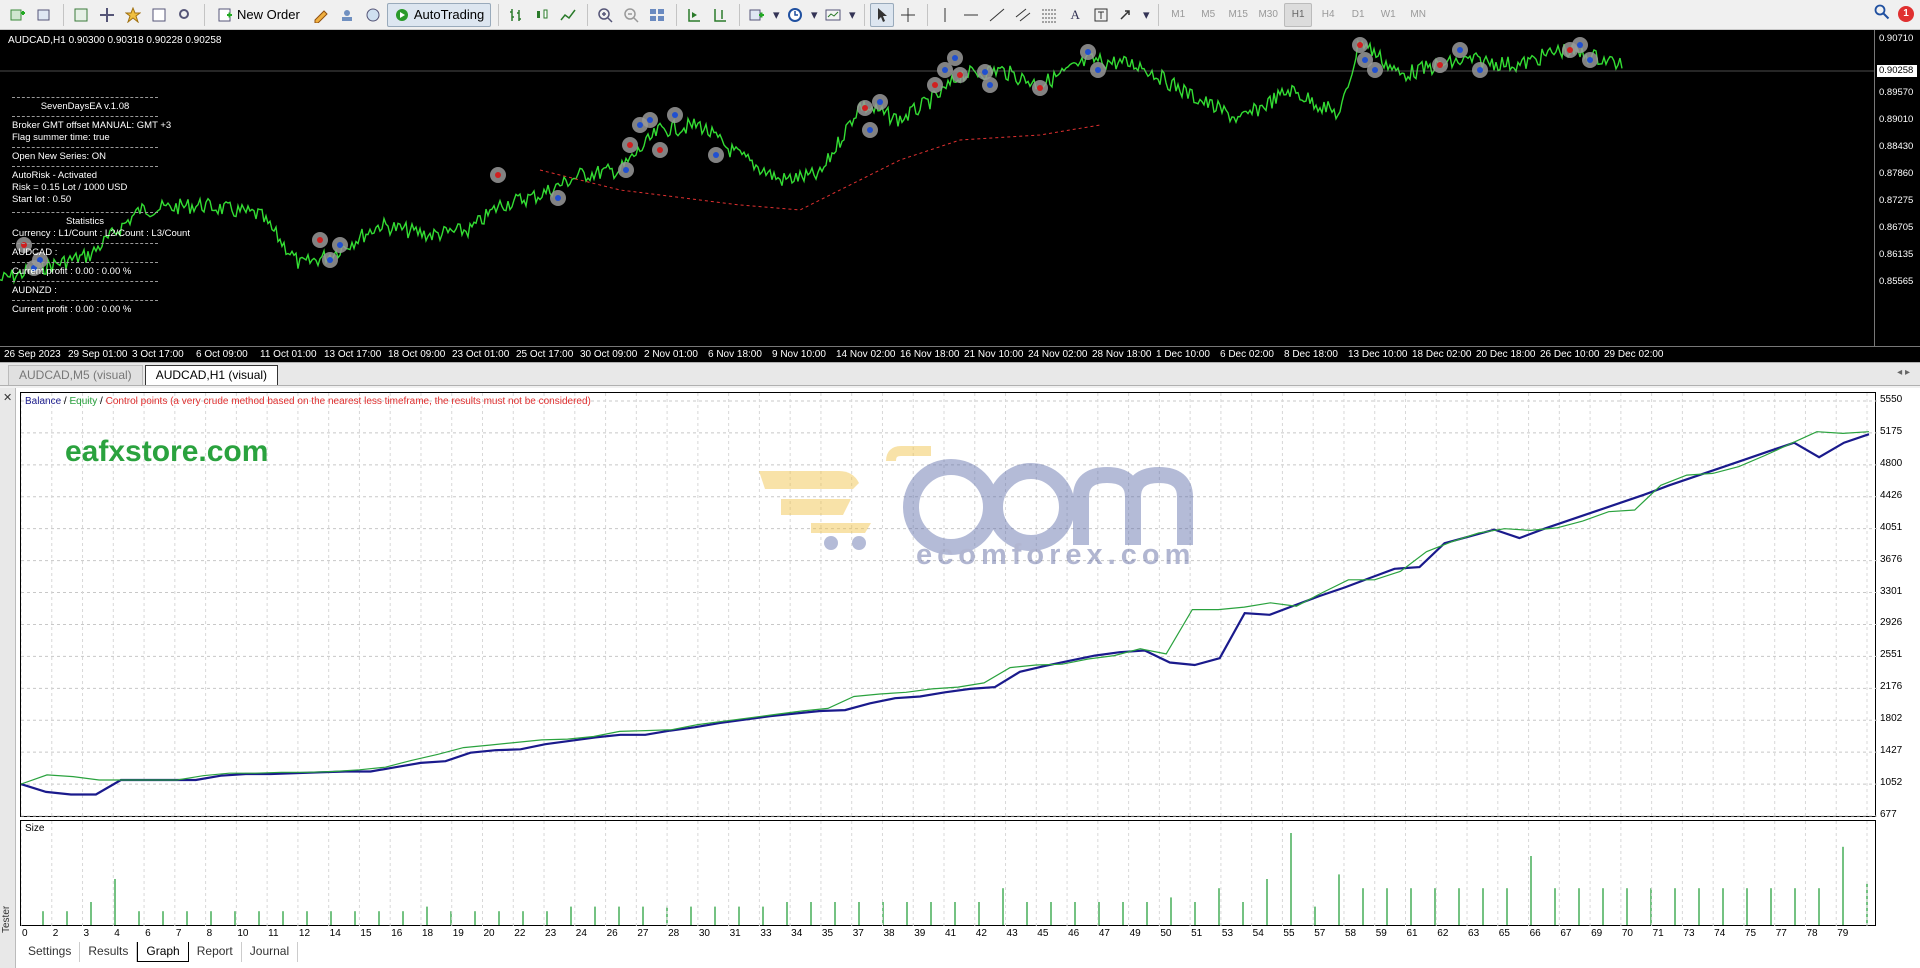  I want to click on tab-report: Report, so click(215, 952).